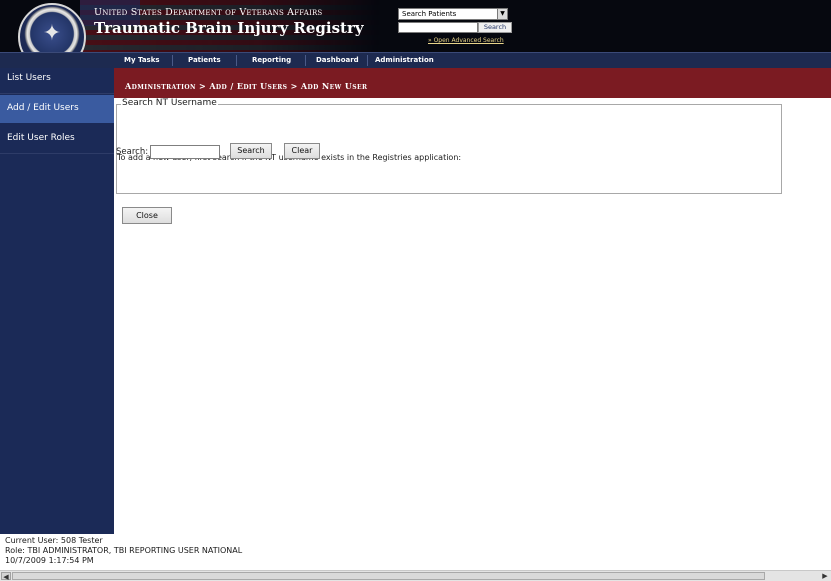 This screenshot has height=581, width=831. Describe the element at coordinates (169, 103) in the screenshot. I see `fieldset-legend: Search NT Username` at that location.